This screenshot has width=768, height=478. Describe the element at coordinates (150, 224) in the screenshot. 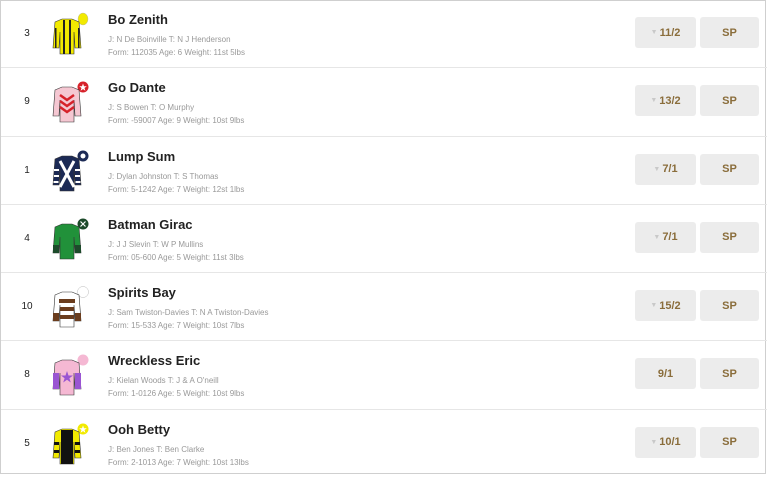

I see `runner-name: Batman Girac` at that location.